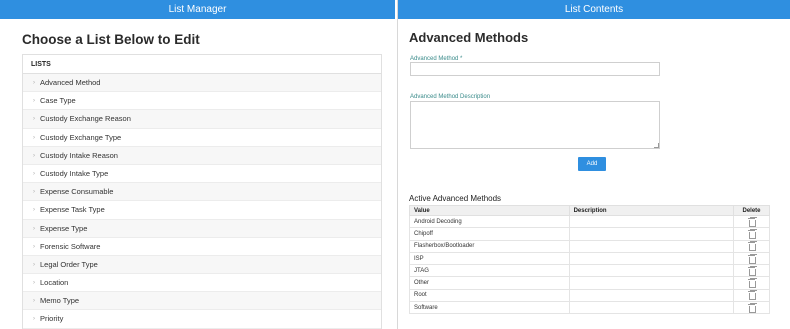 Image resolution: width=790 pixels, height=329 pixels. I want to click on add-button: Add, so click(592, 164).